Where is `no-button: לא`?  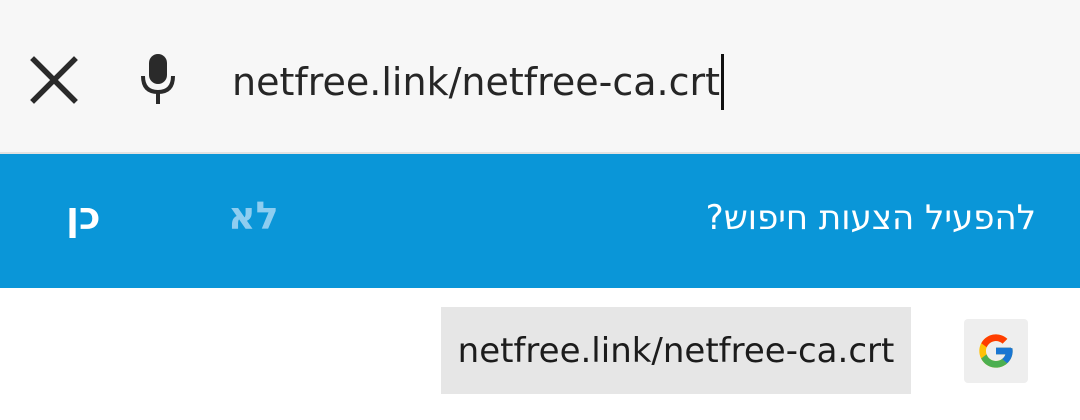
no-button: לא is located at coordinates (253, 216).